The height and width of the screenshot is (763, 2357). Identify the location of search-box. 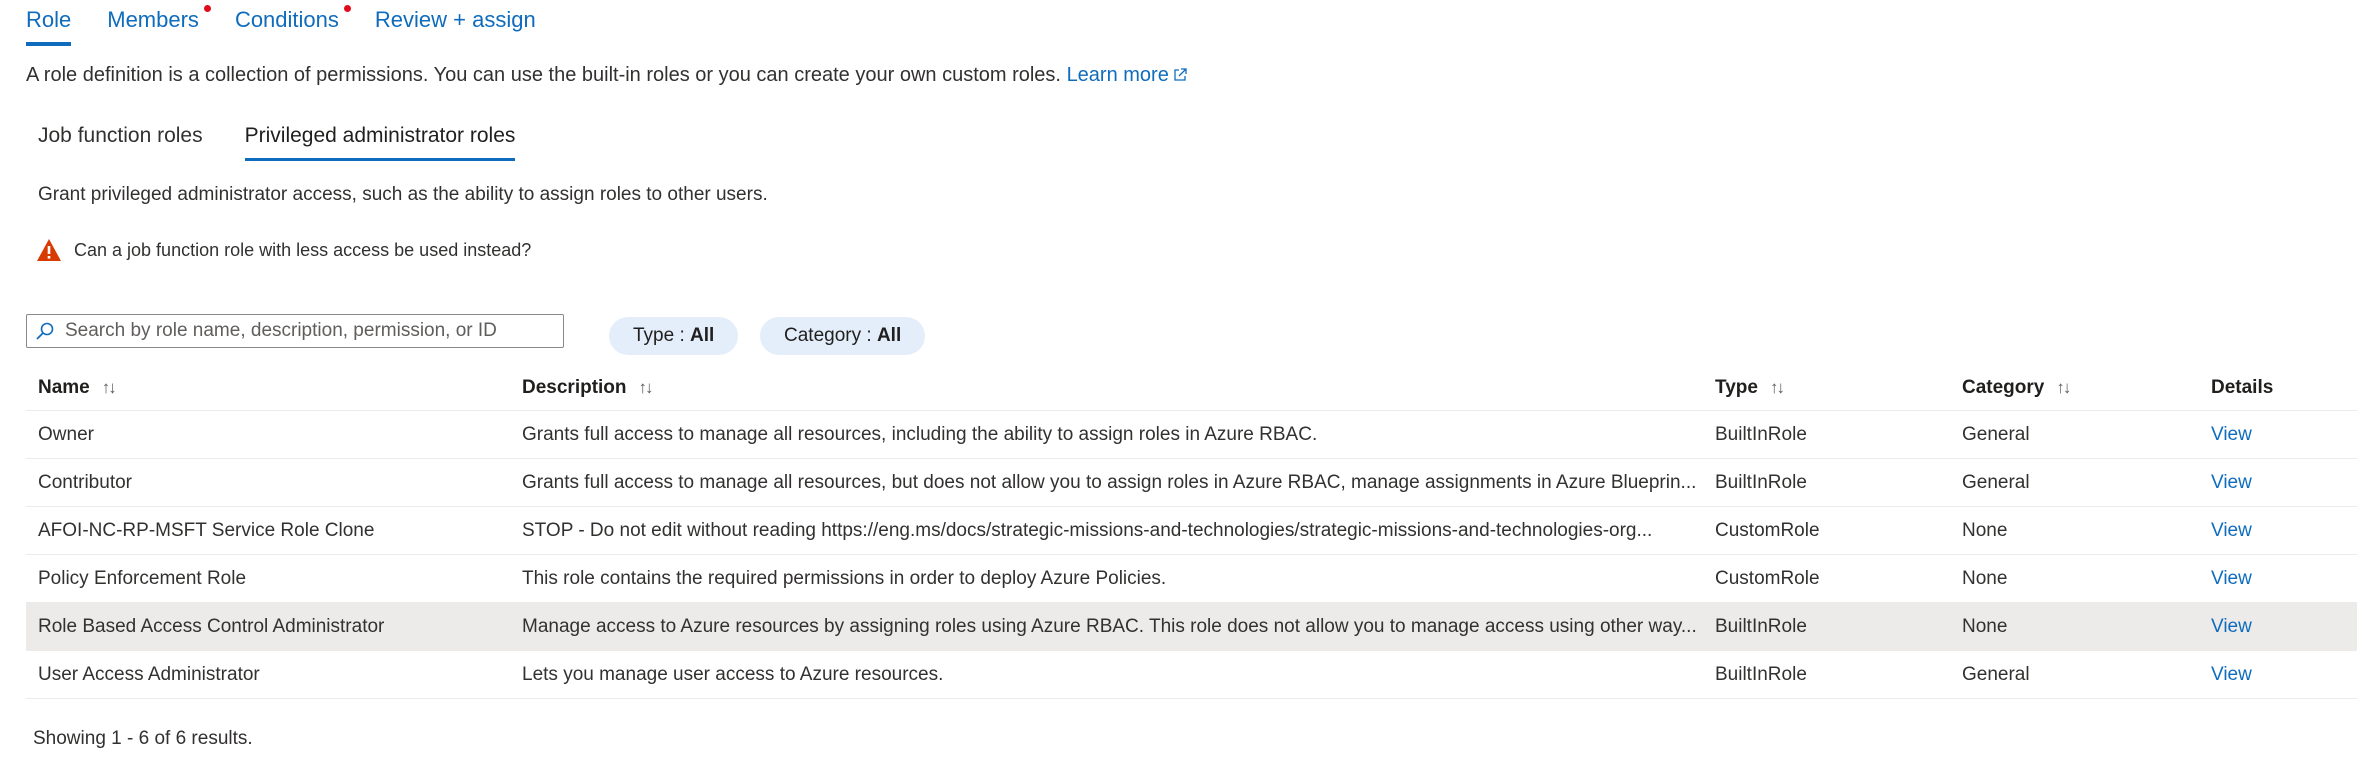
(295, 331).